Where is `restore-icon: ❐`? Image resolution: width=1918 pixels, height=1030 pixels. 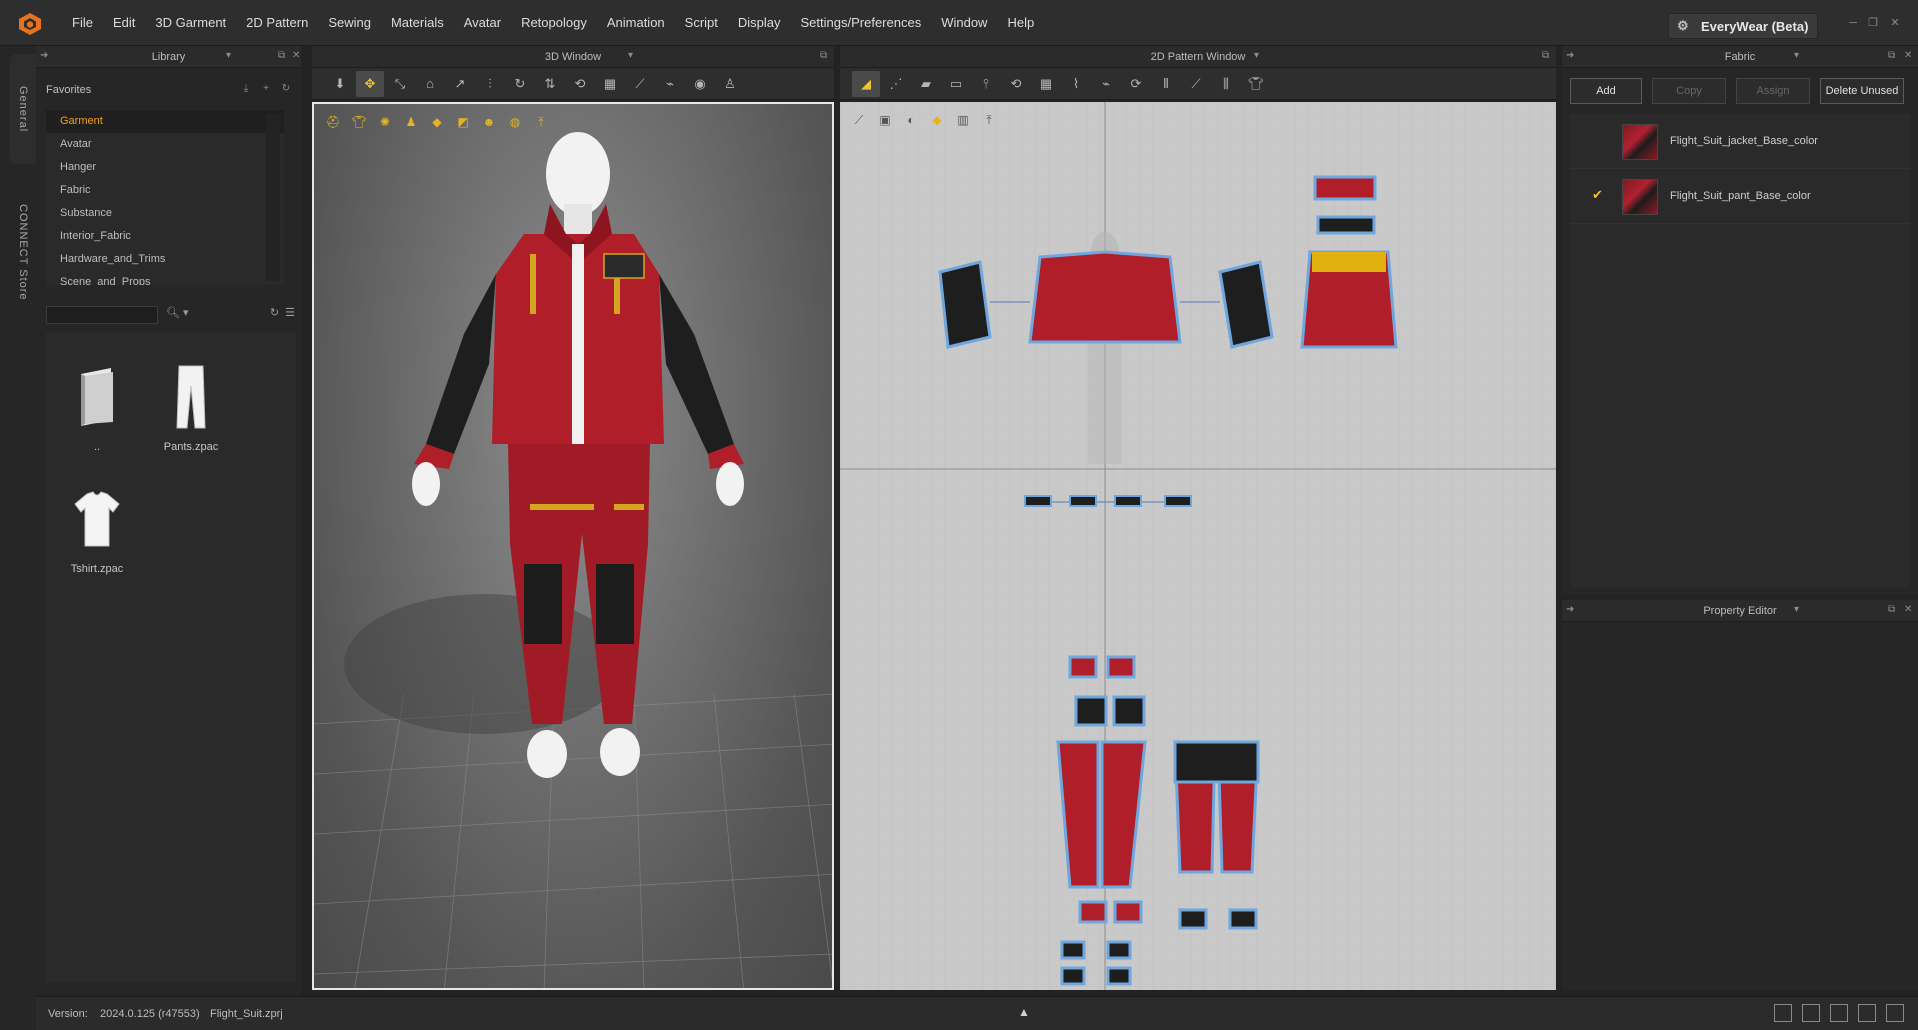
restore-icon: ❐ is located at coordinates (1873, 23).